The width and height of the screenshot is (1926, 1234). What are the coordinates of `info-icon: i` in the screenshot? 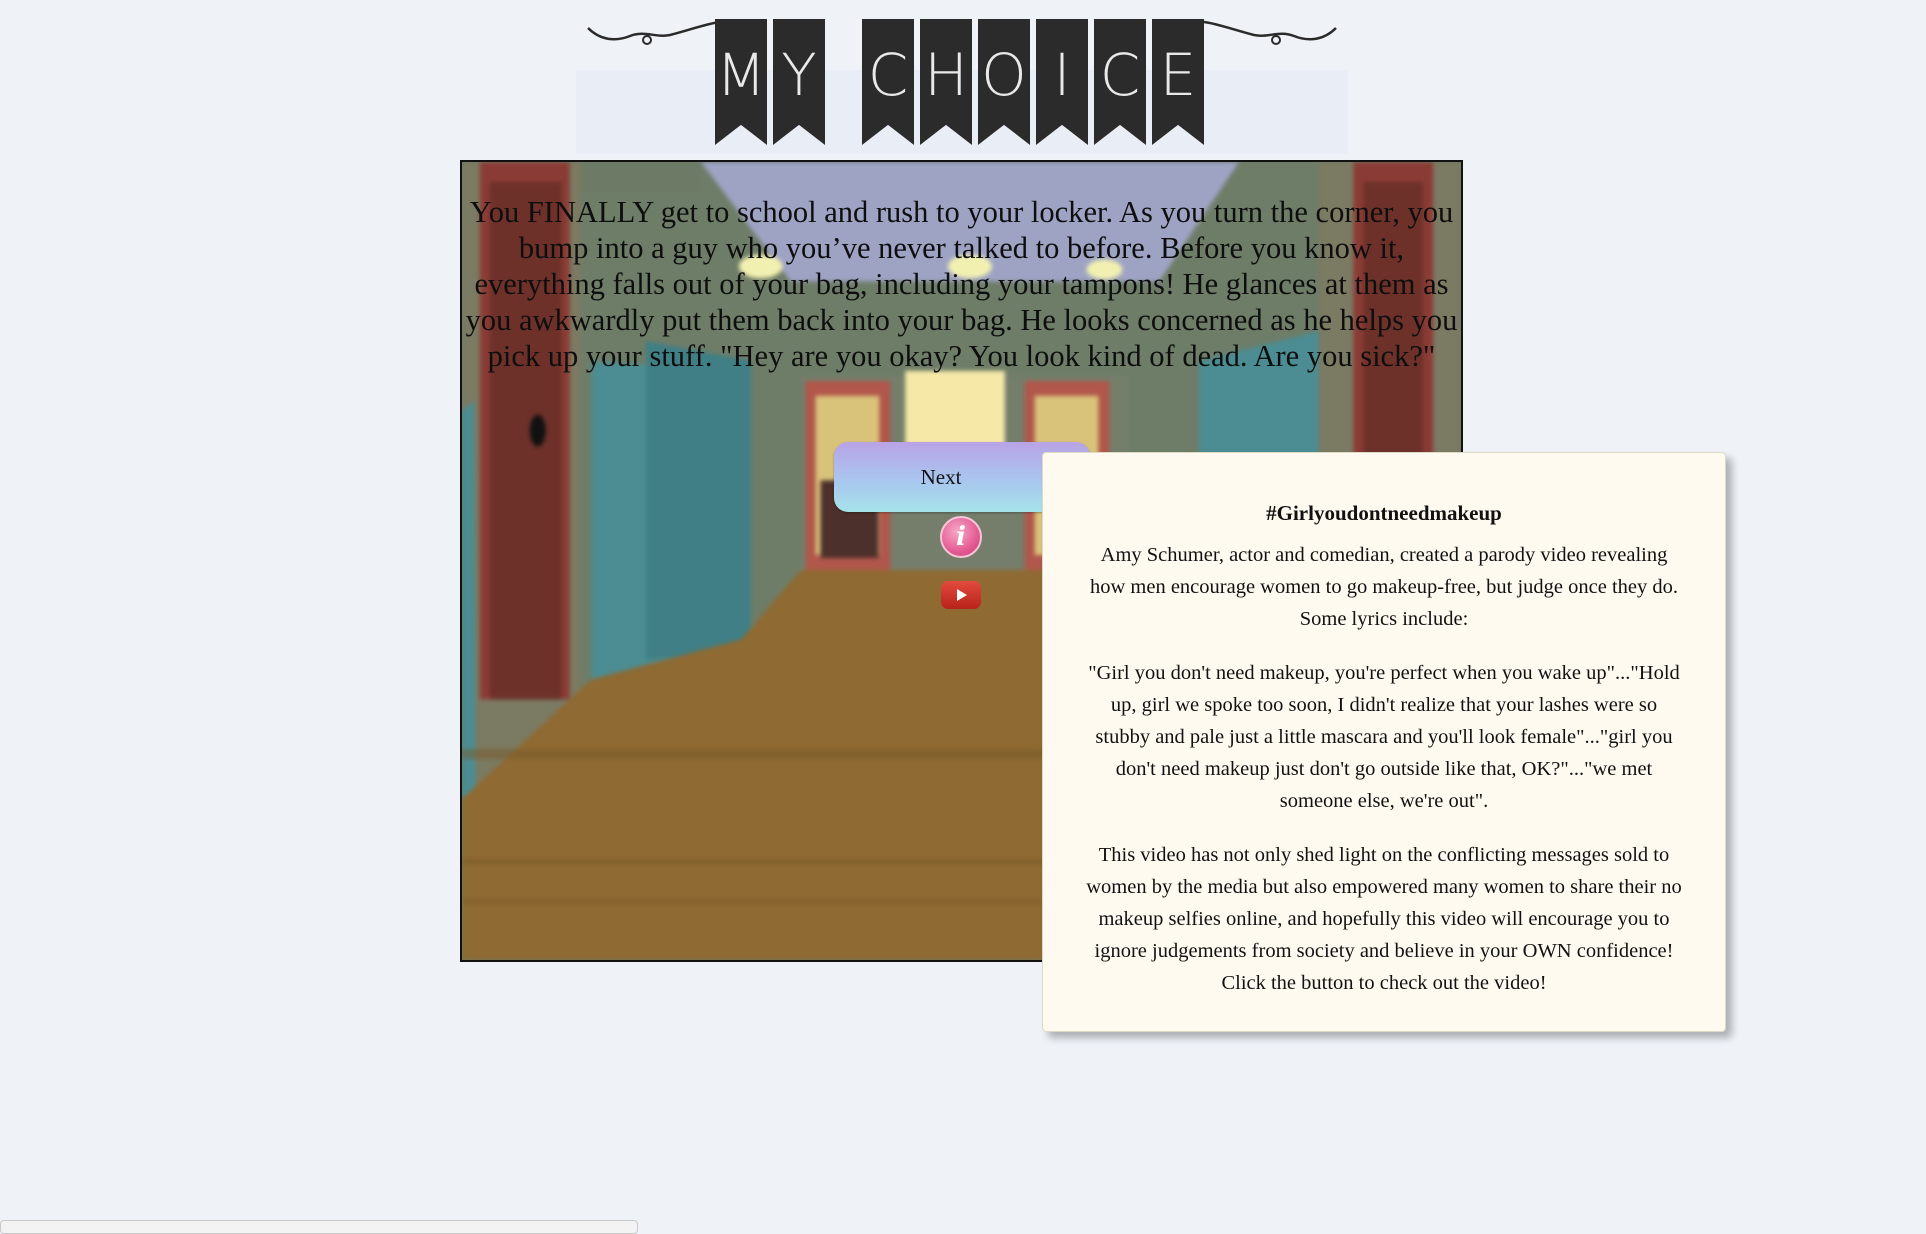 It's located at (961, 537).